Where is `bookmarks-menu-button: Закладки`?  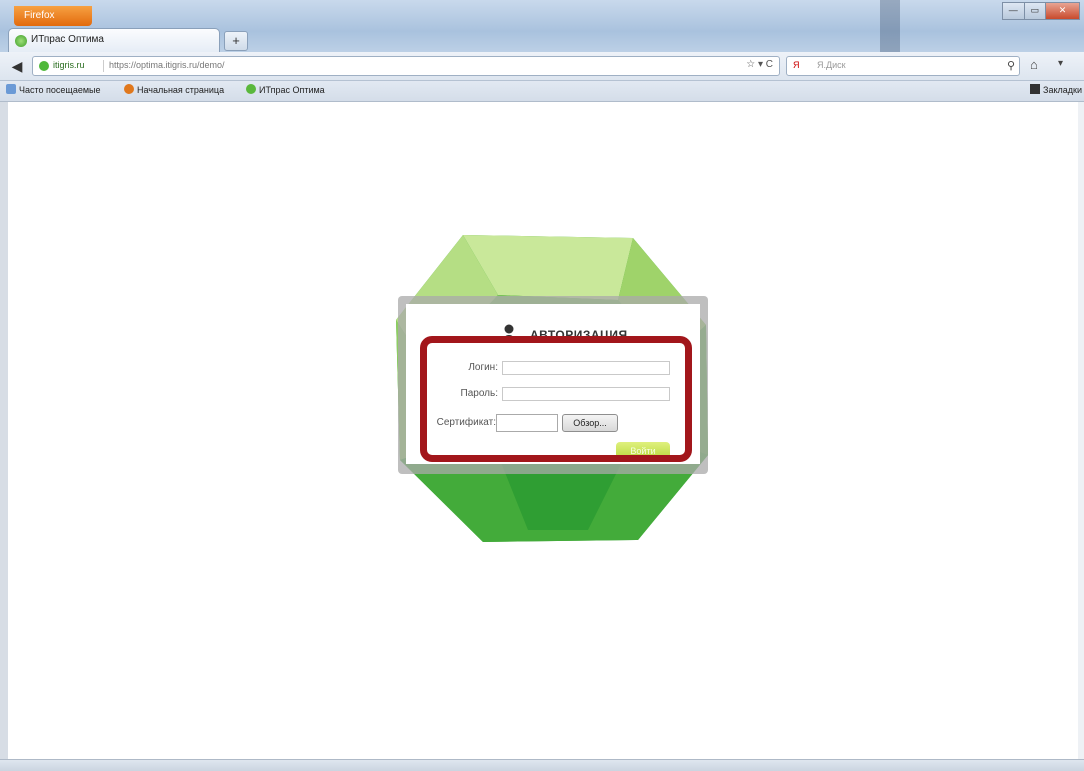 bookmarks-menu-button: Закладки is located at coordinates (1056, 89).